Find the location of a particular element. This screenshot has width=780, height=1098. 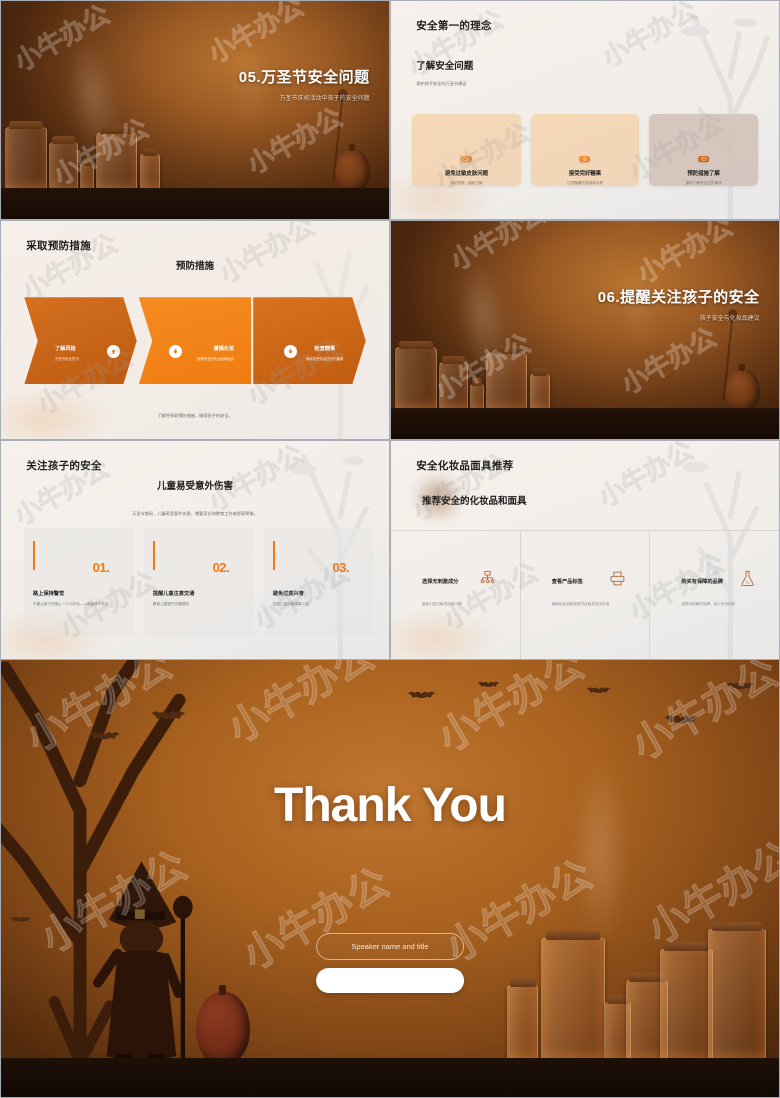

folder-icon is located at coordinates (466, 159).